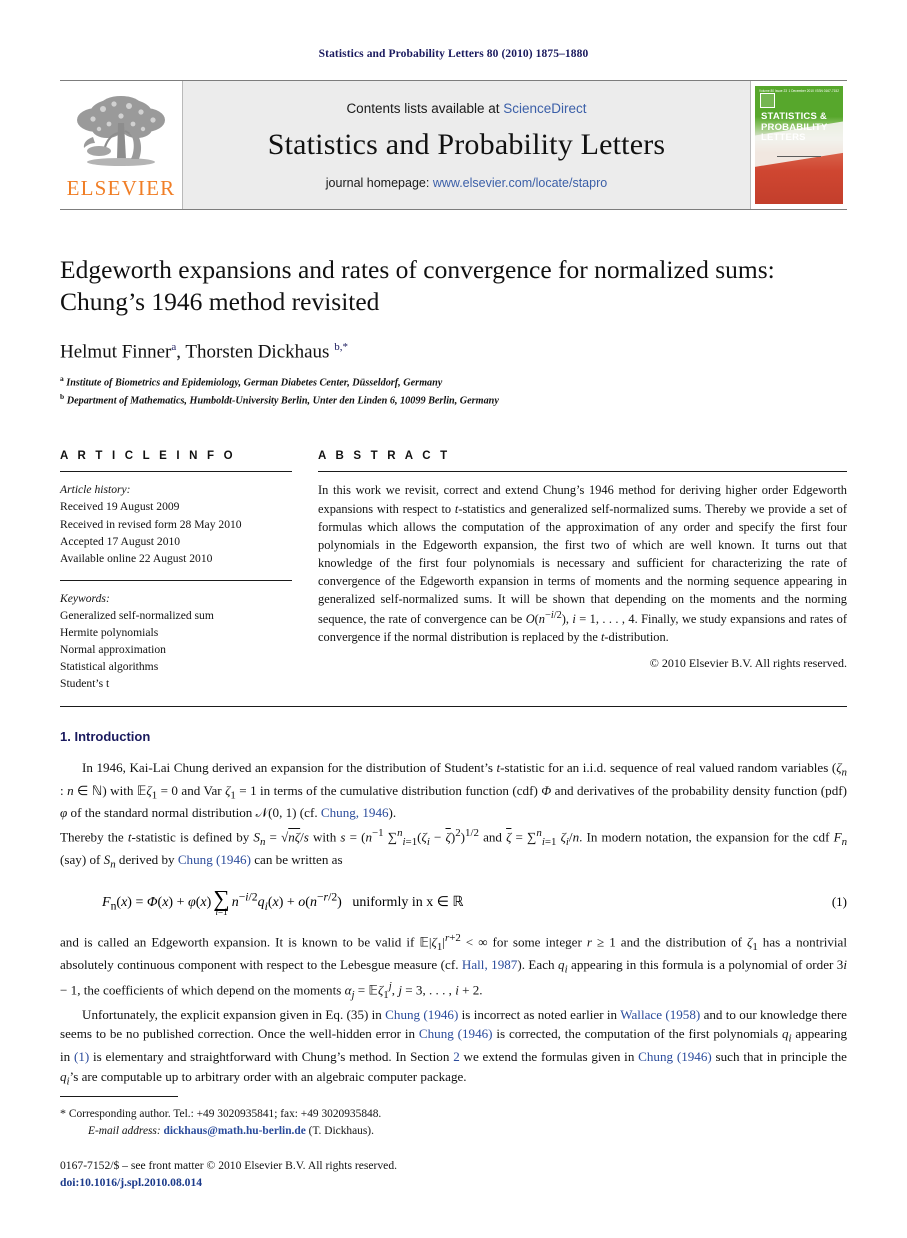 Image resolution: width=907 pixels, height=1238 pixels. Describe the element at coordinates (827, 91) in the screenshot. I see `cover-issn: ISSN 0167-7152` at that location.